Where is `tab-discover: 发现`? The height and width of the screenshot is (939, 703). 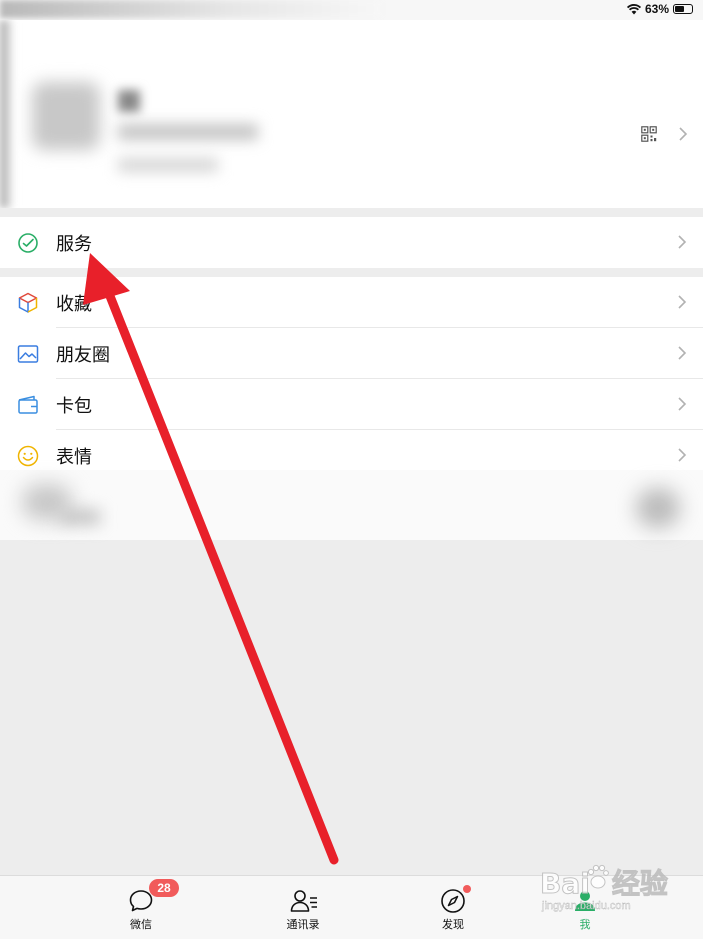
tab-discover: 发现 is located at coordinates (453, 907).